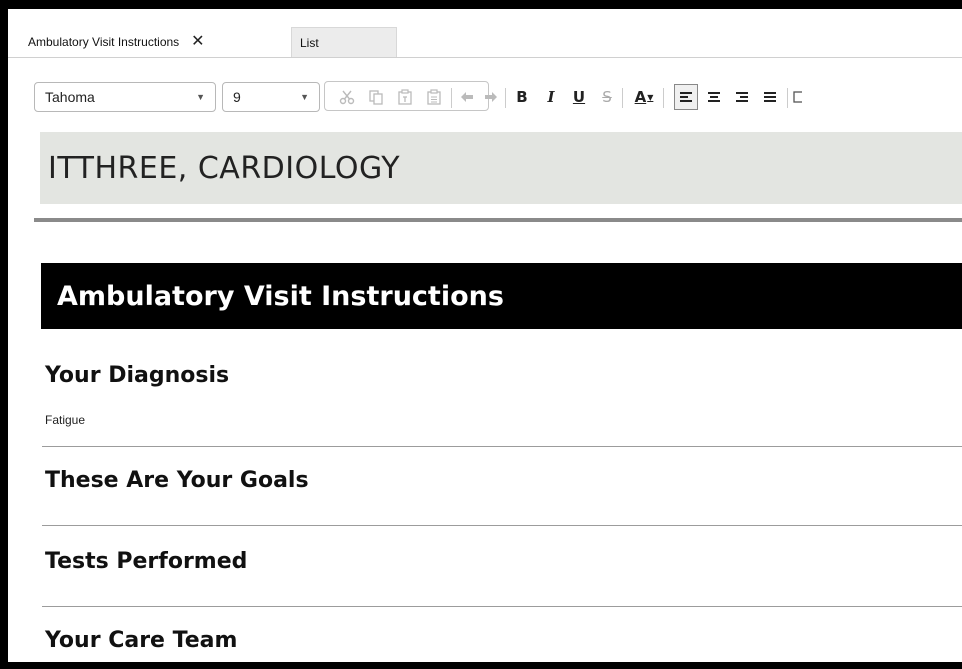 The height and width of the screenshot is (669, 962). What do you see at coordinates (579, 97) in the screenshot?
I see `underline-button: U` at bounding box center [579, 97].